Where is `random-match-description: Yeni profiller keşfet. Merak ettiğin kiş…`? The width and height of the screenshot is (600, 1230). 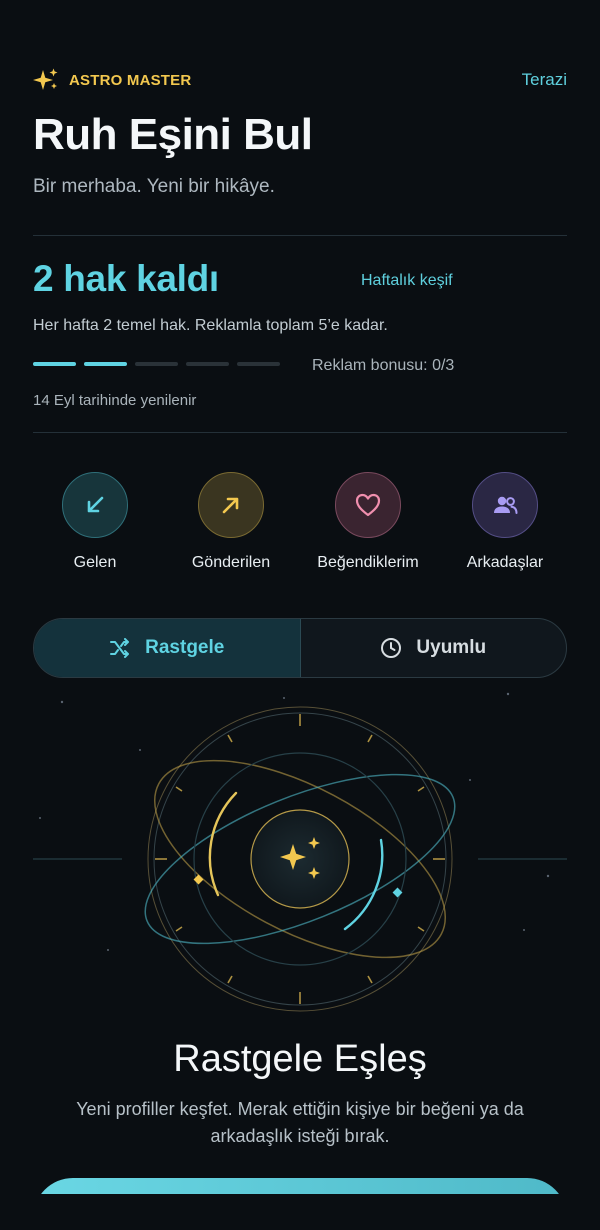 random-match-description: Yeni profiller keşfet. Merak ettiğin kiş… is located at coordinates (300, 1122).